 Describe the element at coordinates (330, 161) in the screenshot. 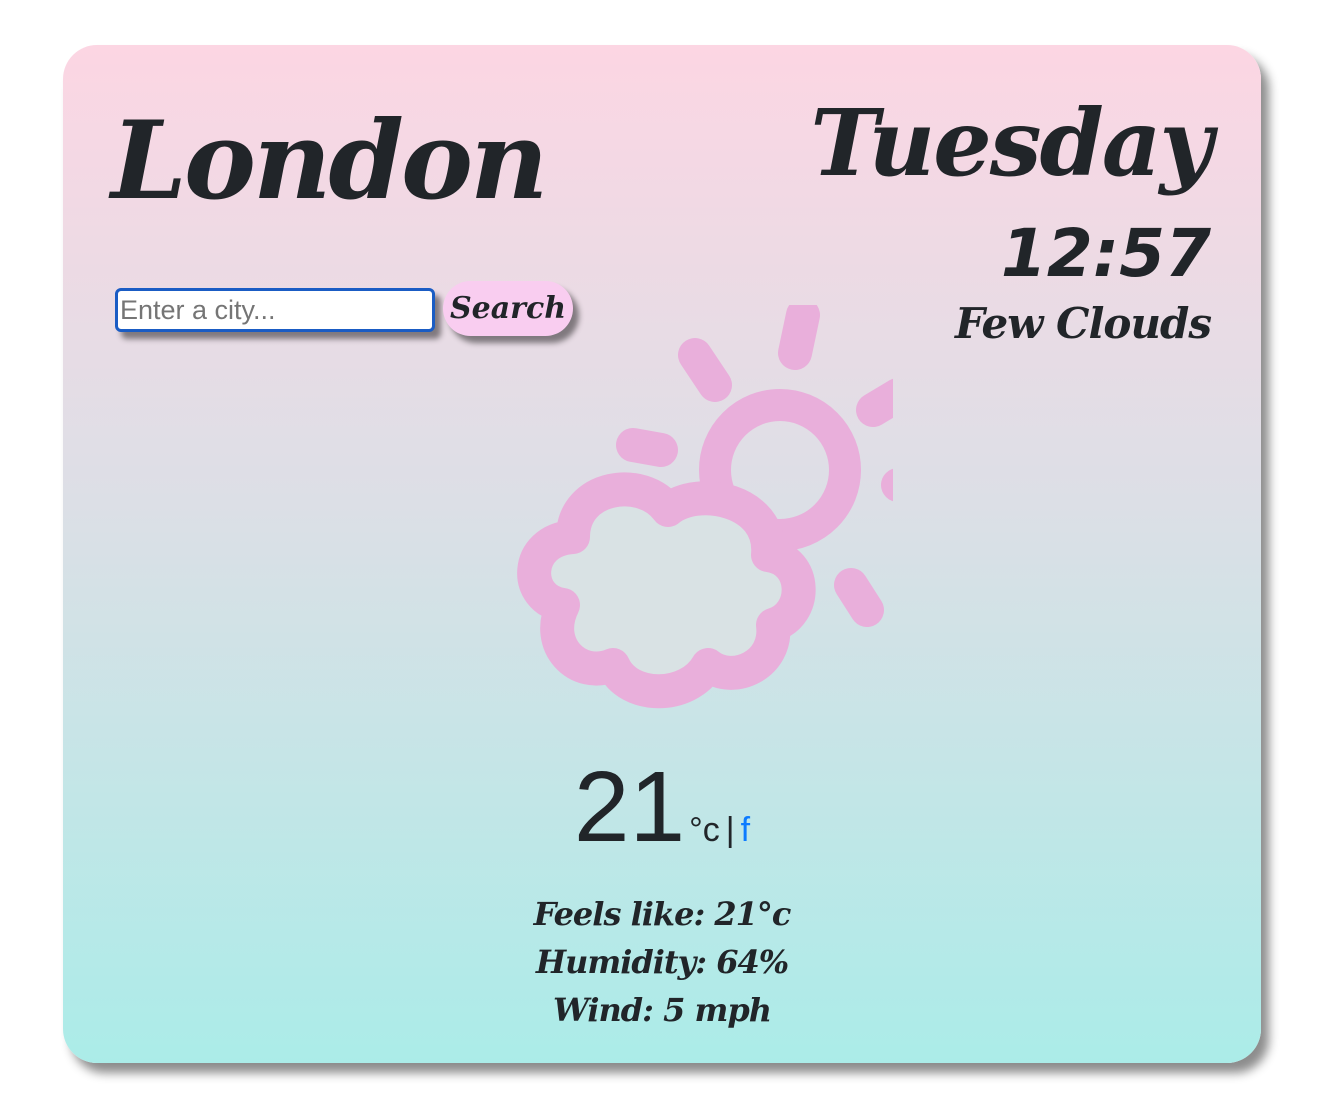

I see `city-name: London` at that location.